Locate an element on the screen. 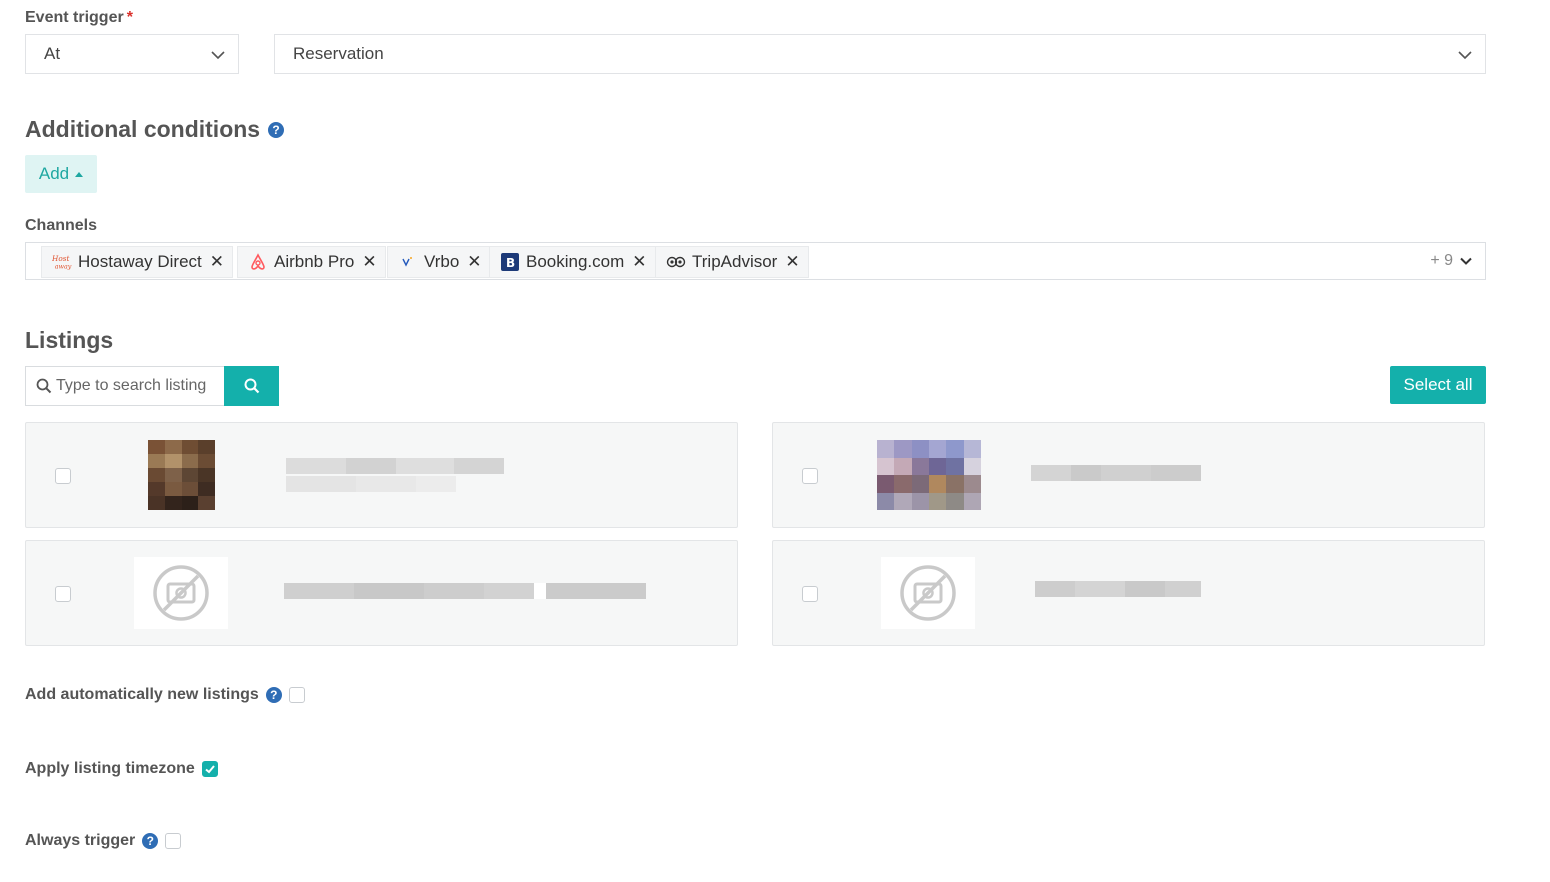  channels-label: Channels is located at coordinates (61, 225).